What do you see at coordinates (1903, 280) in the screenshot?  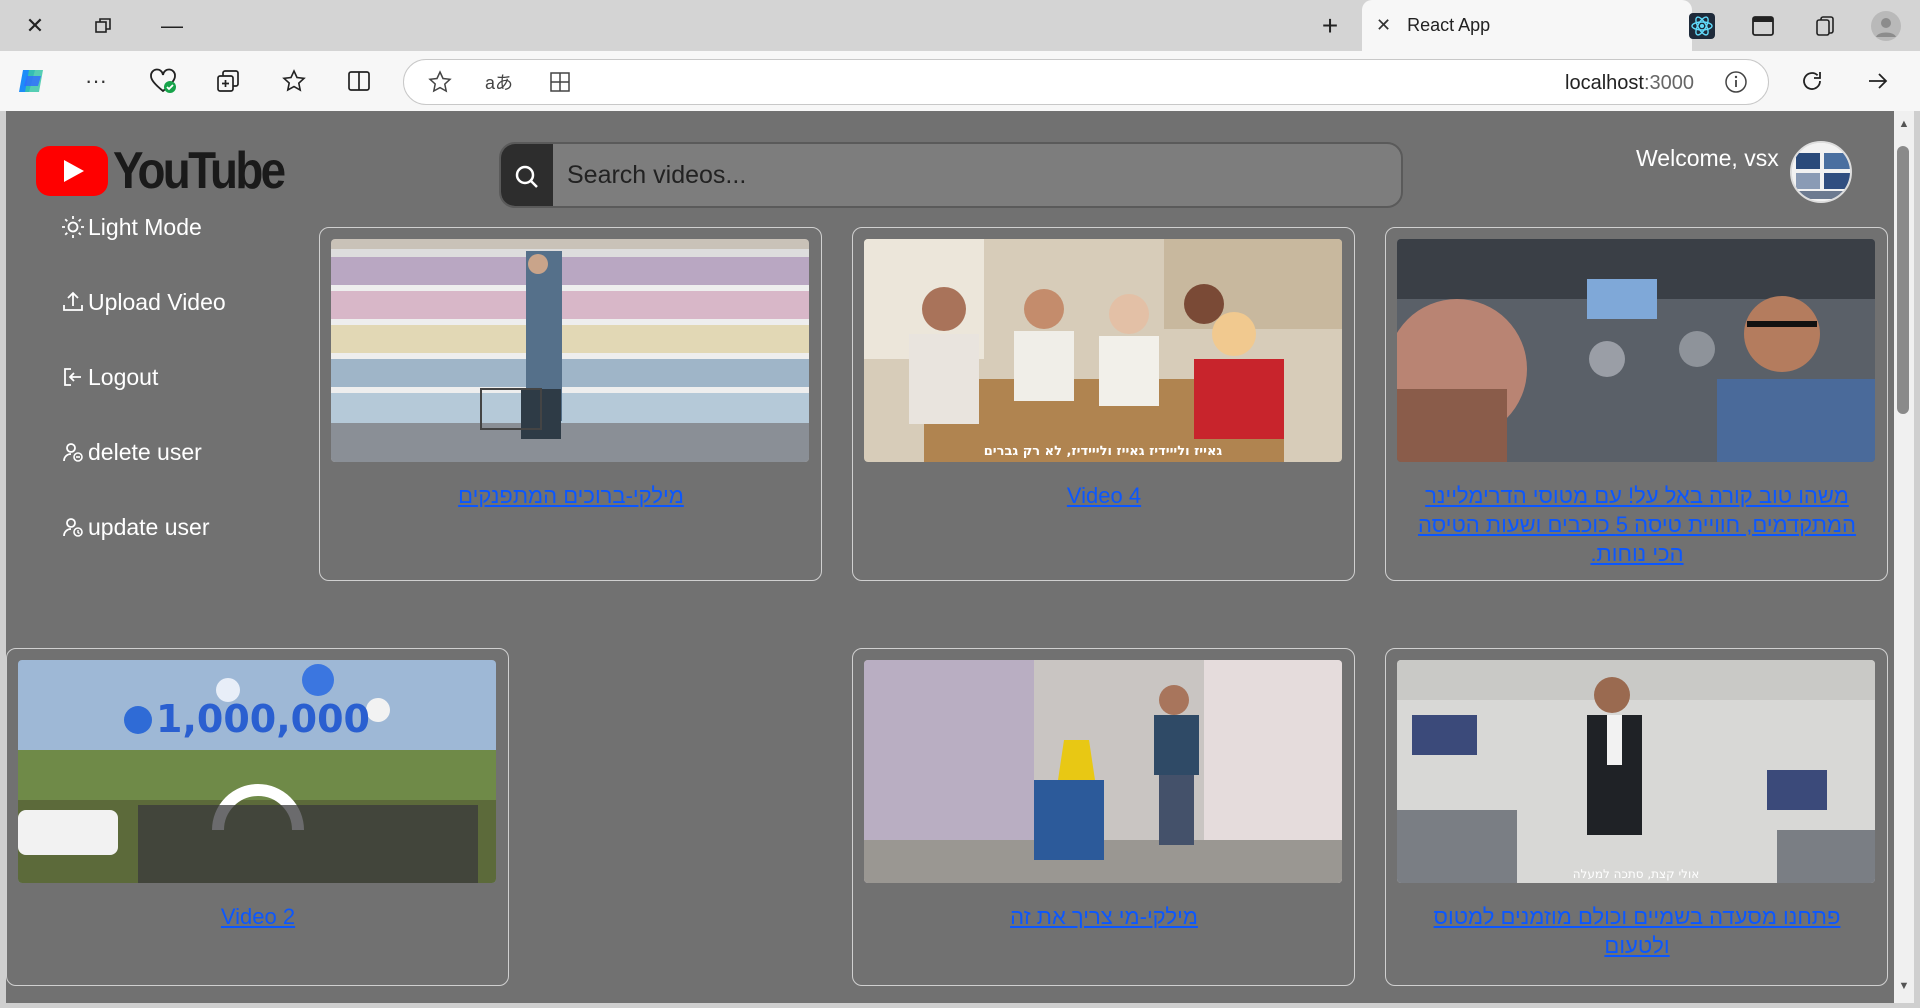 I see `scrollbar-thumb` at bounding box center [1903, 280].